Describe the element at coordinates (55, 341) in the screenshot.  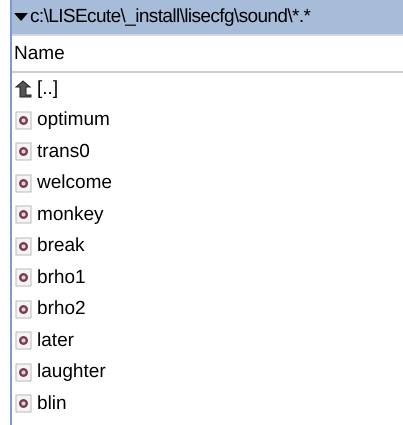
I see `file-name: later` at that location.